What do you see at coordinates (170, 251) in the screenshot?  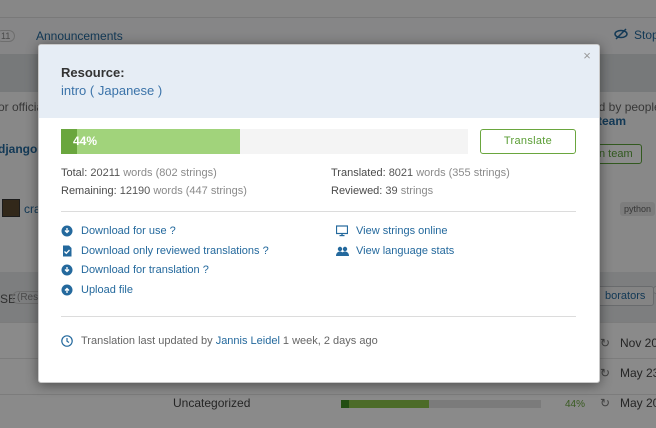 I see `download-reviewed-label: Download only reviewed translations` at bounding box center [170, 251].